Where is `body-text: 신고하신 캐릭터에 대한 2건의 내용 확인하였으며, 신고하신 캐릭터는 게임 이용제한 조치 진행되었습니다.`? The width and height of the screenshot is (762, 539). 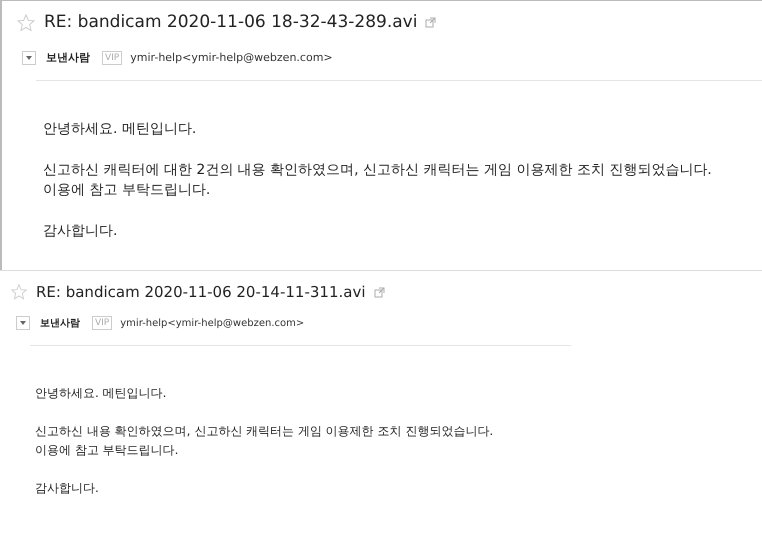
body-text: 신고하신 캐릭터에 대한 2건의 내용 확인하였으며, 신고하신 캐릭터는 게임 이용제한 조치 진행되었습니다. is located at coordinates (377, 170).